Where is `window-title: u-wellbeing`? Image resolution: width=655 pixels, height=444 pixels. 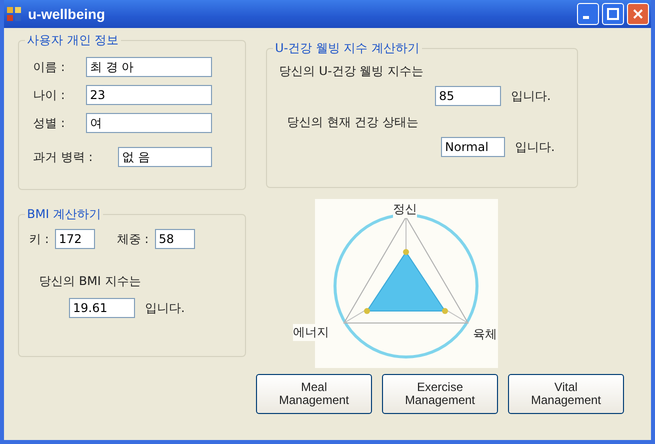
window-title: u-wellbeing is located at coordinates (66, 14).